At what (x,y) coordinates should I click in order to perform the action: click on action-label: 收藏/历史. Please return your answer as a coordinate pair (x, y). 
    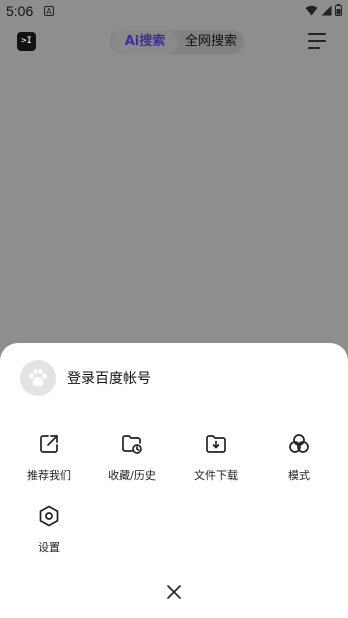
    Looking at the image, I should click on (132, 475).